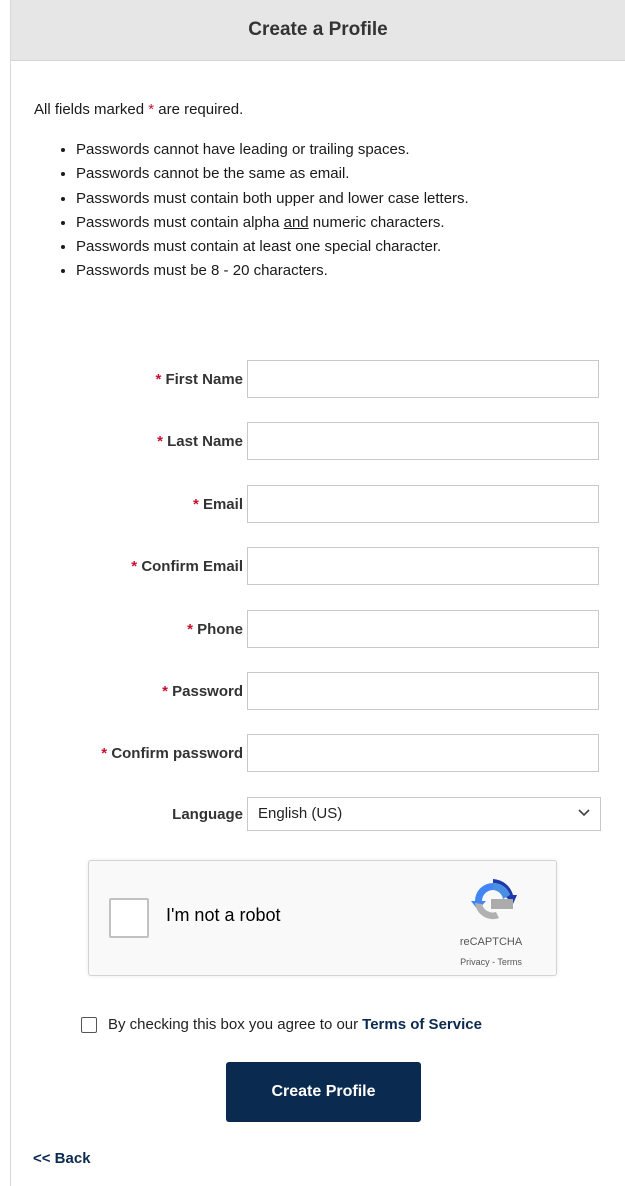 This screenshot has width=625, height=1186. What do you see at coordinates (200, 441) in the screenshot?
I see `last-name-label: * Last Name` at bounding box center [200, 441].